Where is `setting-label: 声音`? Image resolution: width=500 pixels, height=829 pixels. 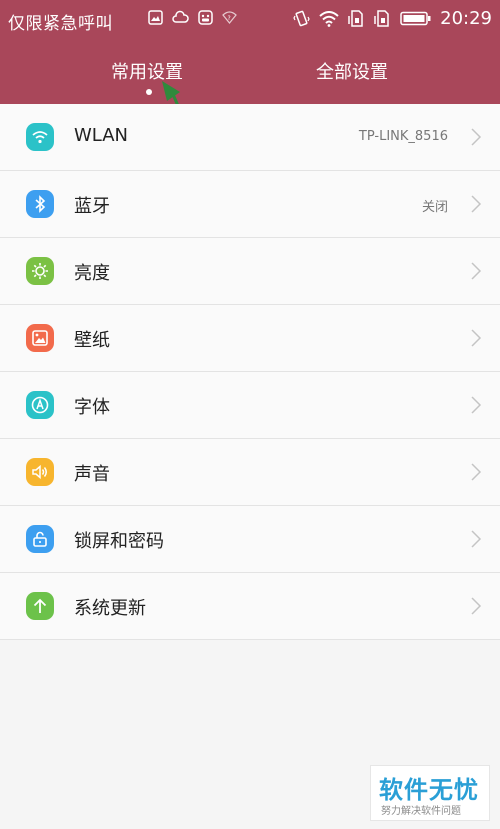 setting-label: 声音 is located at coordinates (92, 474).